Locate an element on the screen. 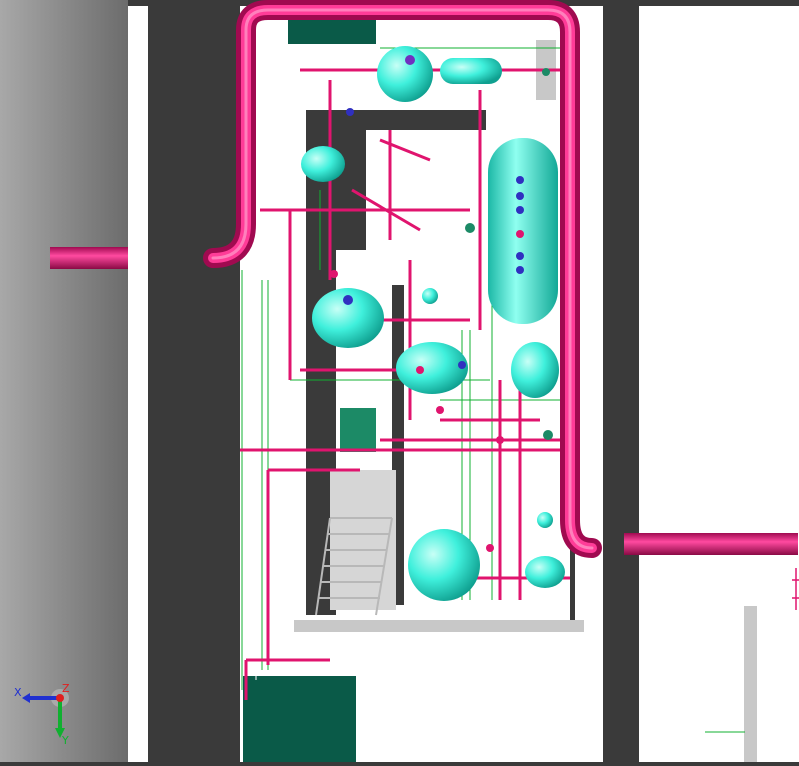  axis-triad-graphic: X Y Z is located at coordinates (42, 714).